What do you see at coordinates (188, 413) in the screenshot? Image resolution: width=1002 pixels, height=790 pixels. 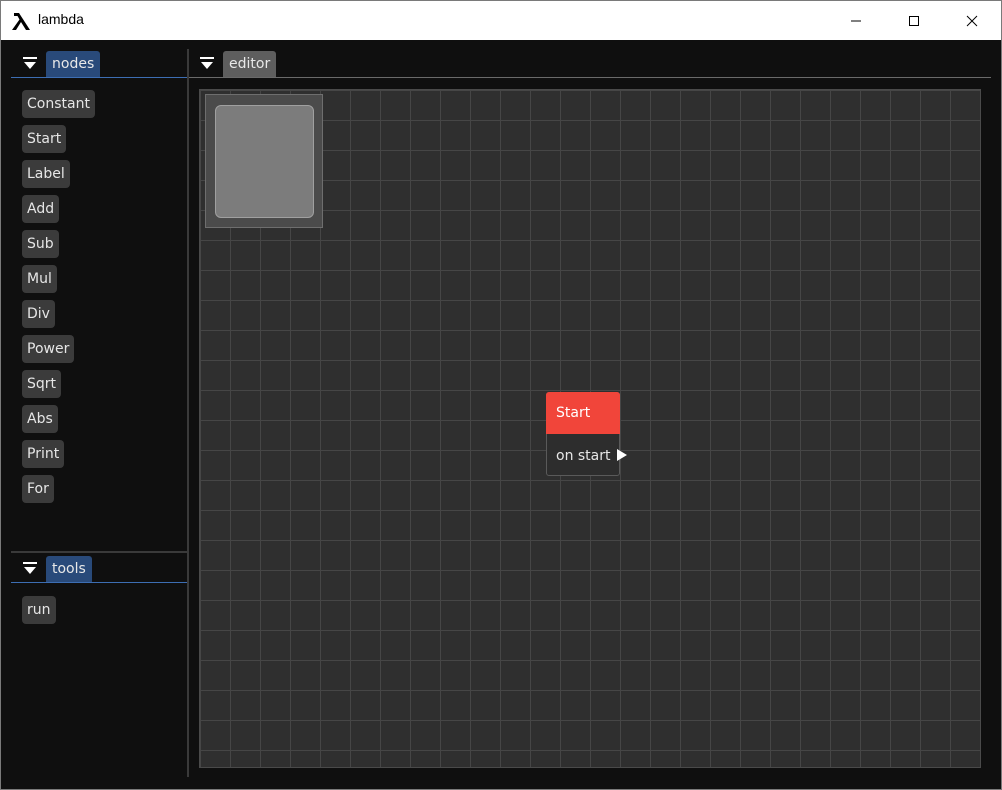 I see `panel-splitter-vertical` at bounding box center [188, 413].